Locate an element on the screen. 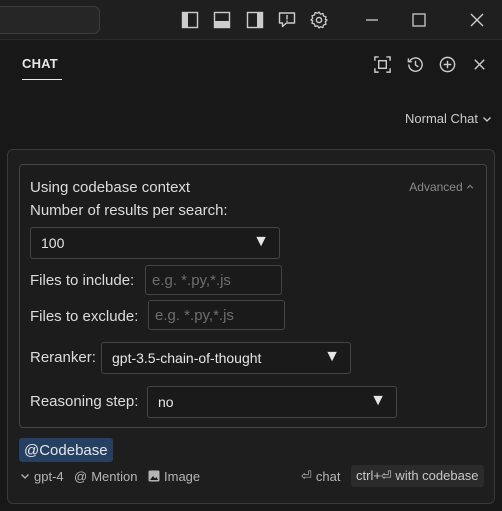 Image resolution: width=502 pixels, height=511 pixels. codebase-shortcut-label: ctrl+⏎ with codebase is located at coordinates (417, 475).